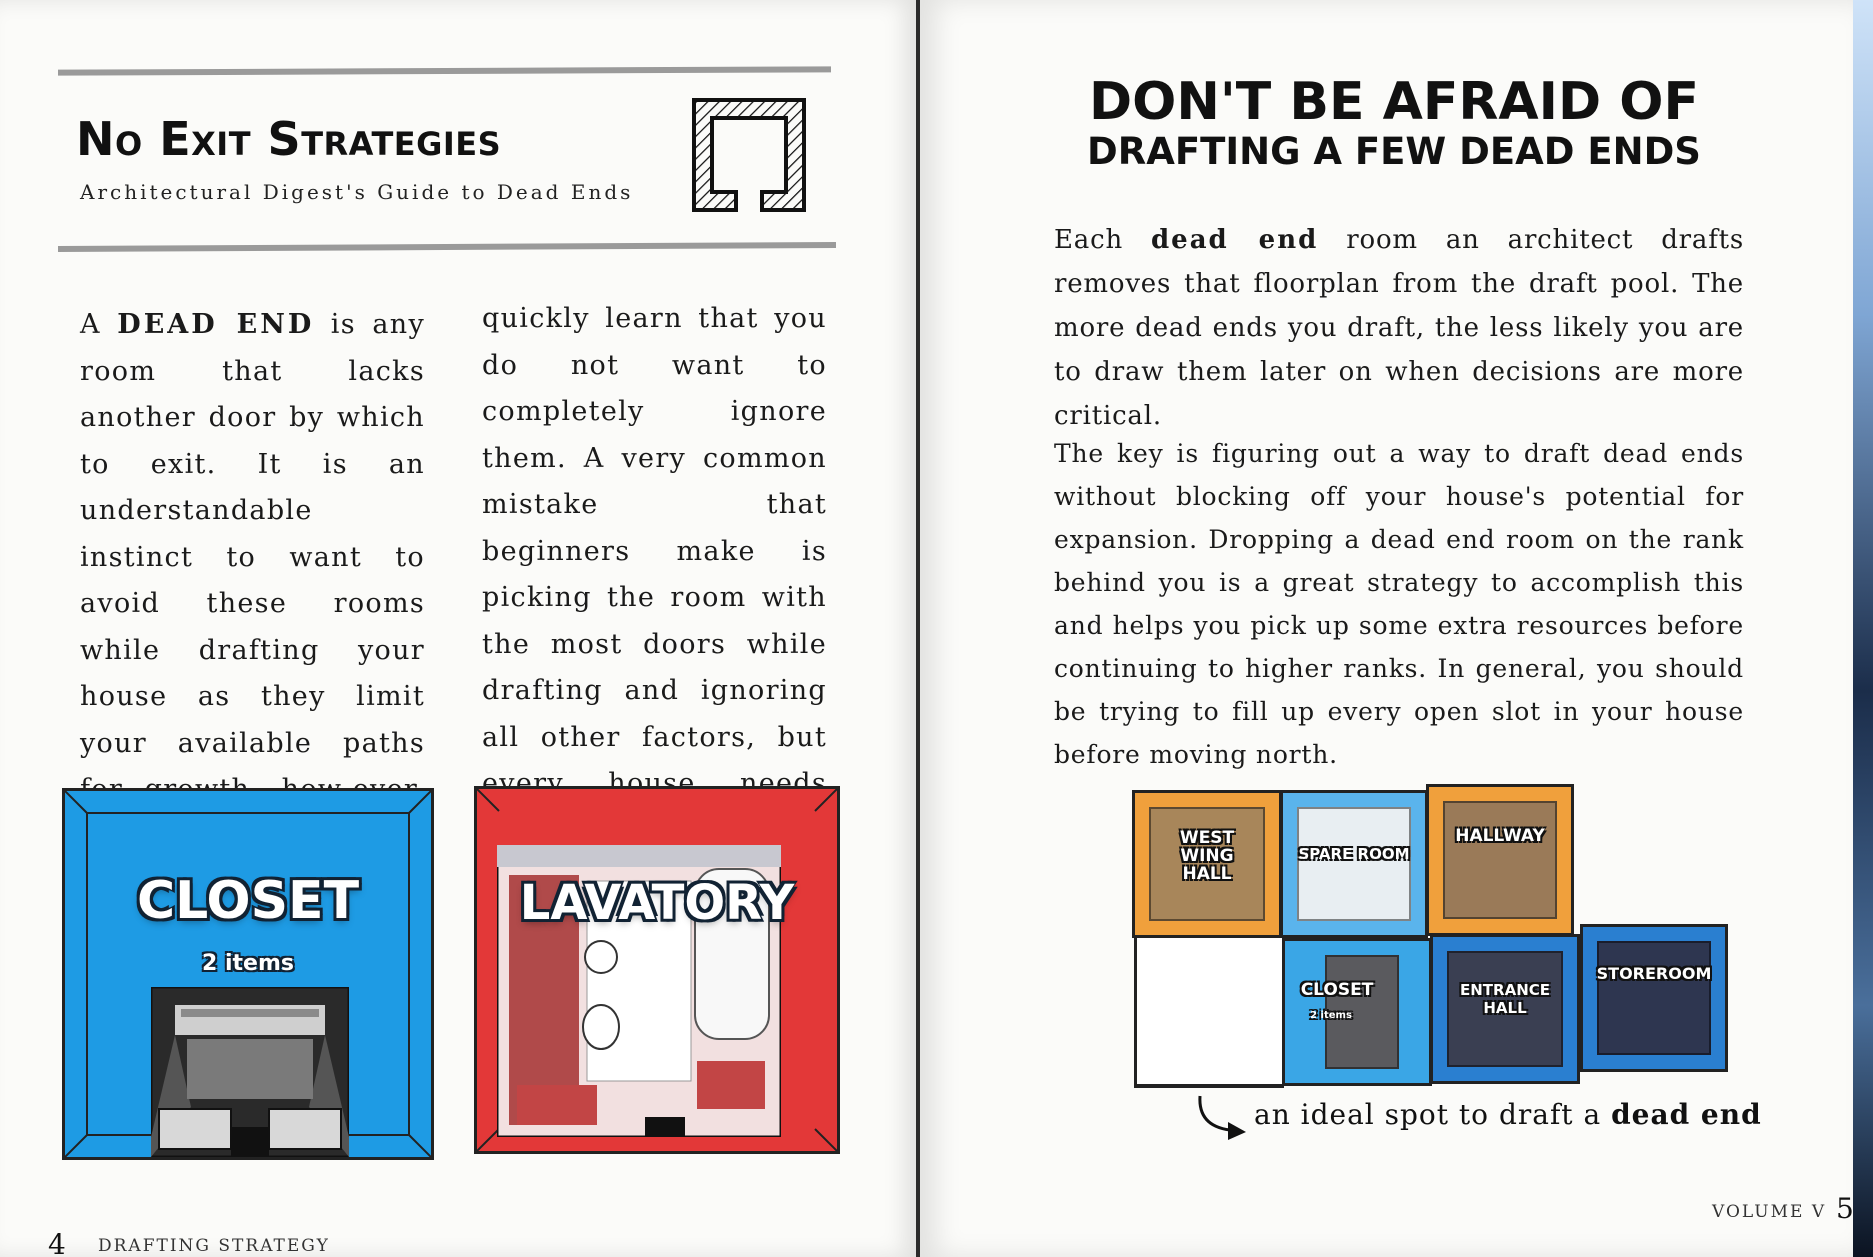  I want to click on diagram-caption: an ideal spot to draft a dead end, so click(1508, 1114).